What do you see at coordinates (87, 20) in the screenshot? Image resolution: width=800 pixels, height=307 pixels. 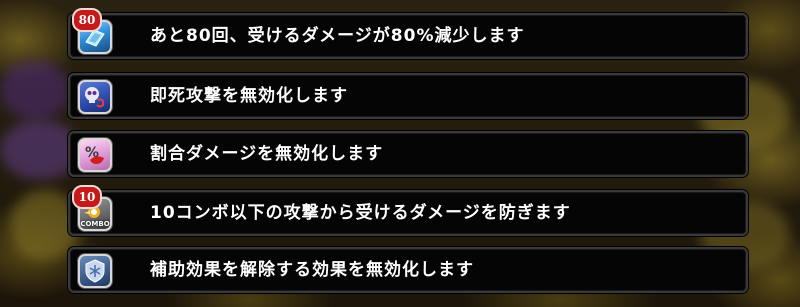 I see `count-badge: 80` at bounding box center [87, 20].